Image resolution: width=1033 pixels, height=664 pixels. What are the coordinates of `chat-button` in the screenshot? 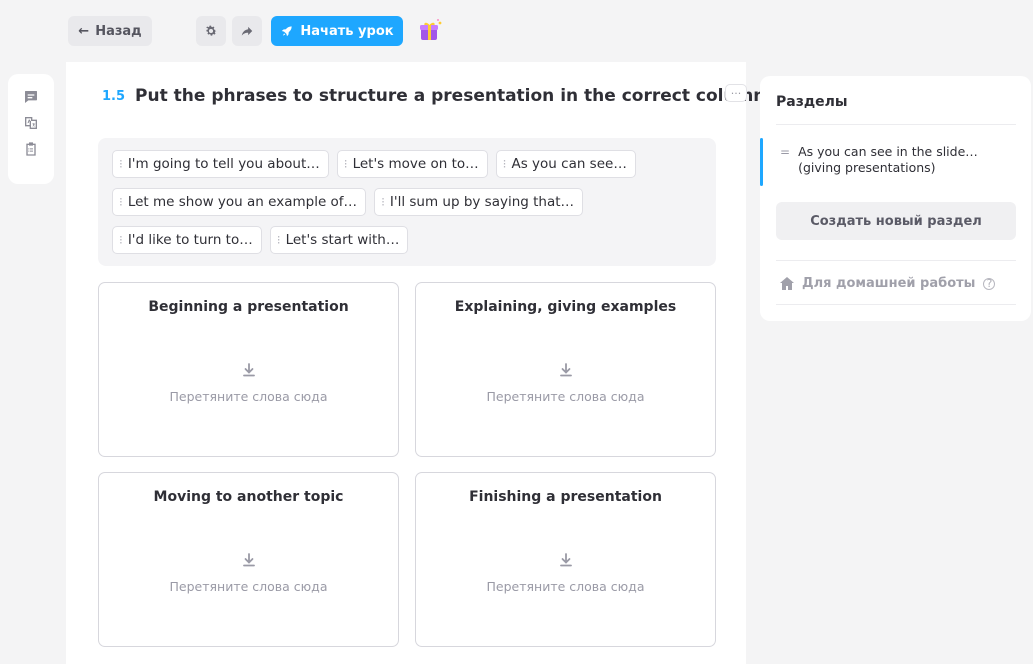 It's located at (31, 97).